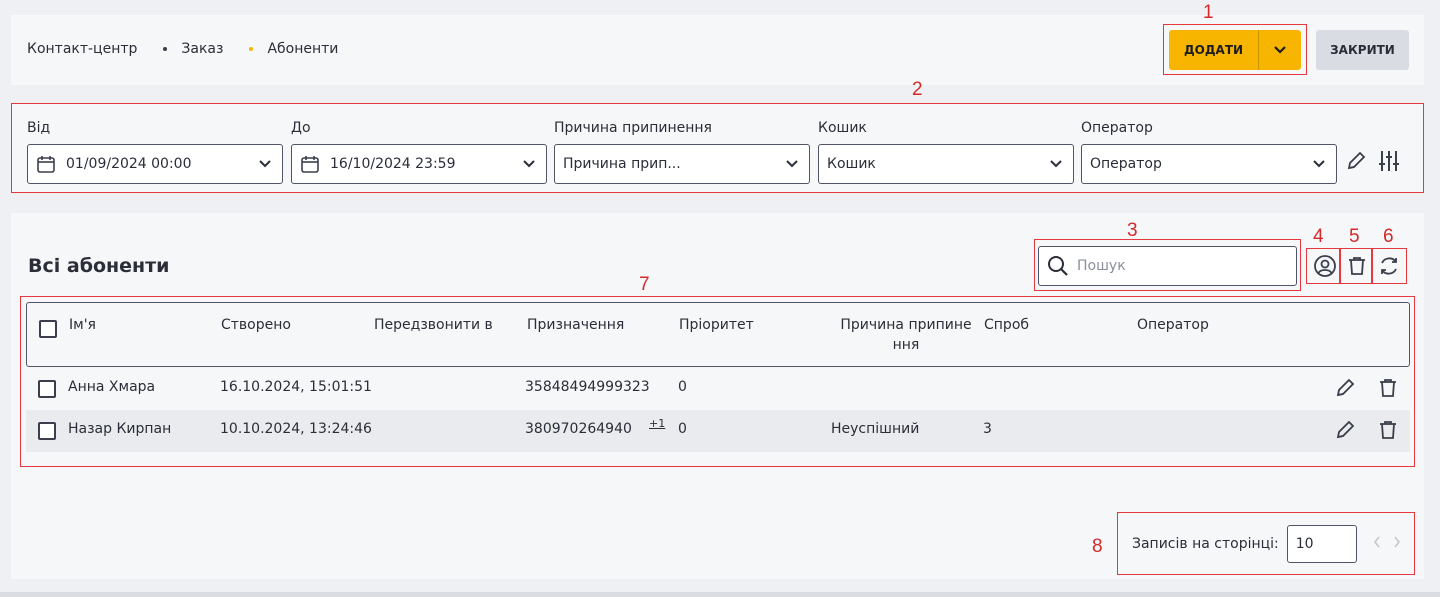  I want to click on annotation-number-7: 7, so click(644, 284).